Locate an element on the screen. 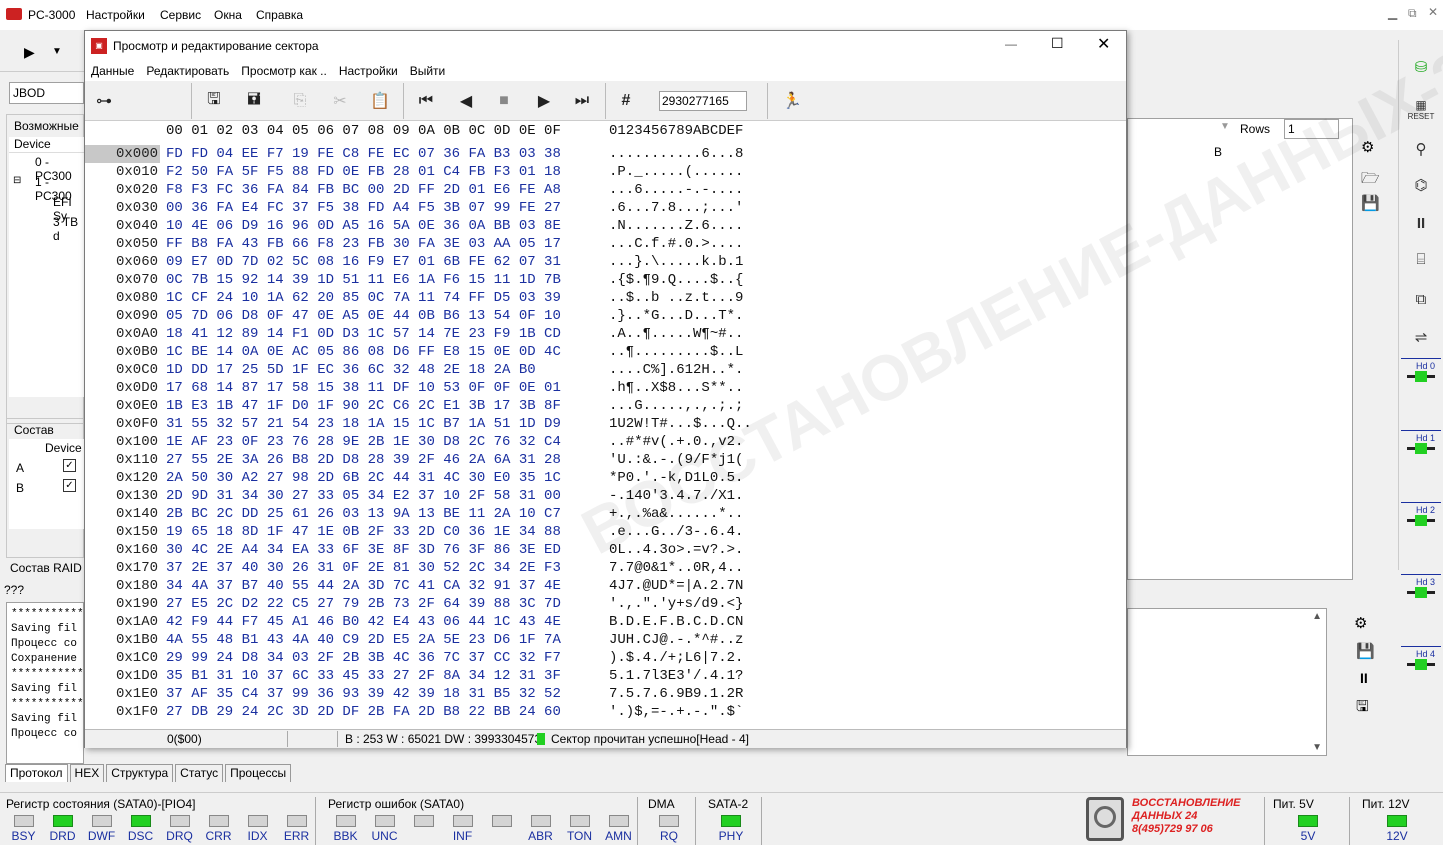  hex-ascii: 4J7.@UD*=|A.2.7N is located at coordinates (676, 586).